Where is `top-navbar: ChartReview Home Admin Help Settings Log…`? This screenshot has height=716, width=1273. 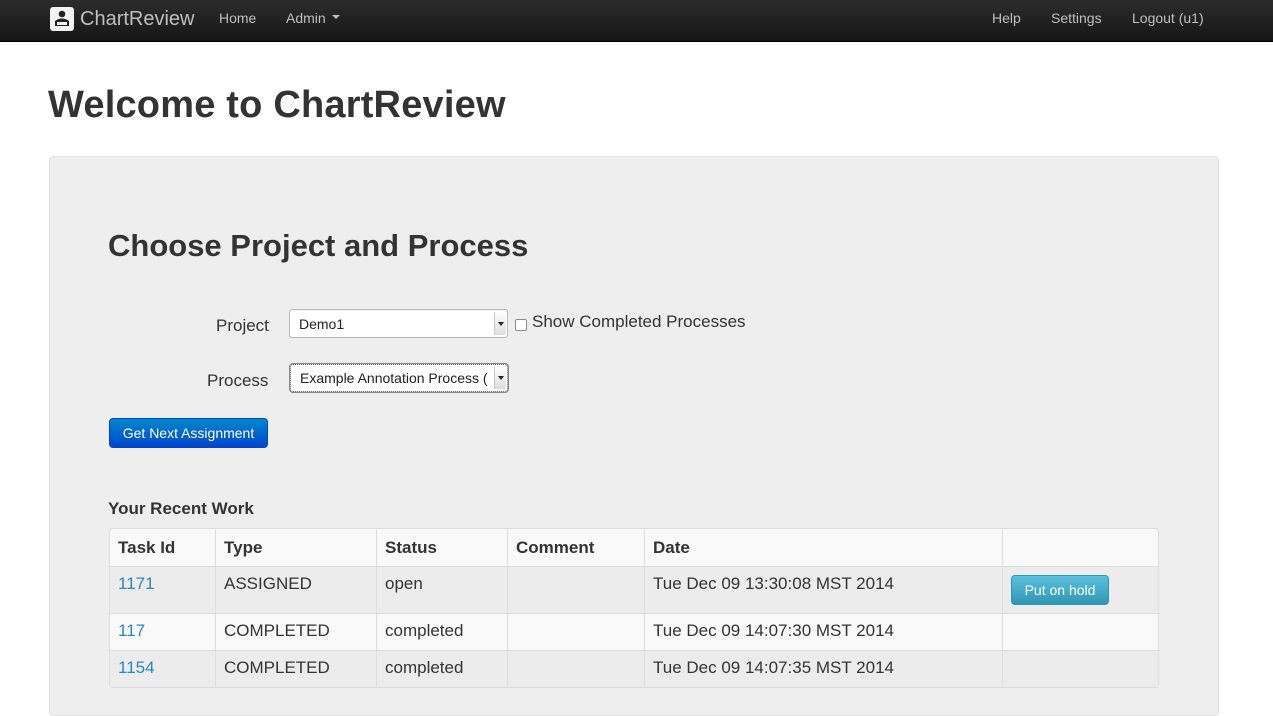 top-navbar: ChartReview Home Admin Help Settings Log… is located at coordinates (636, 21).